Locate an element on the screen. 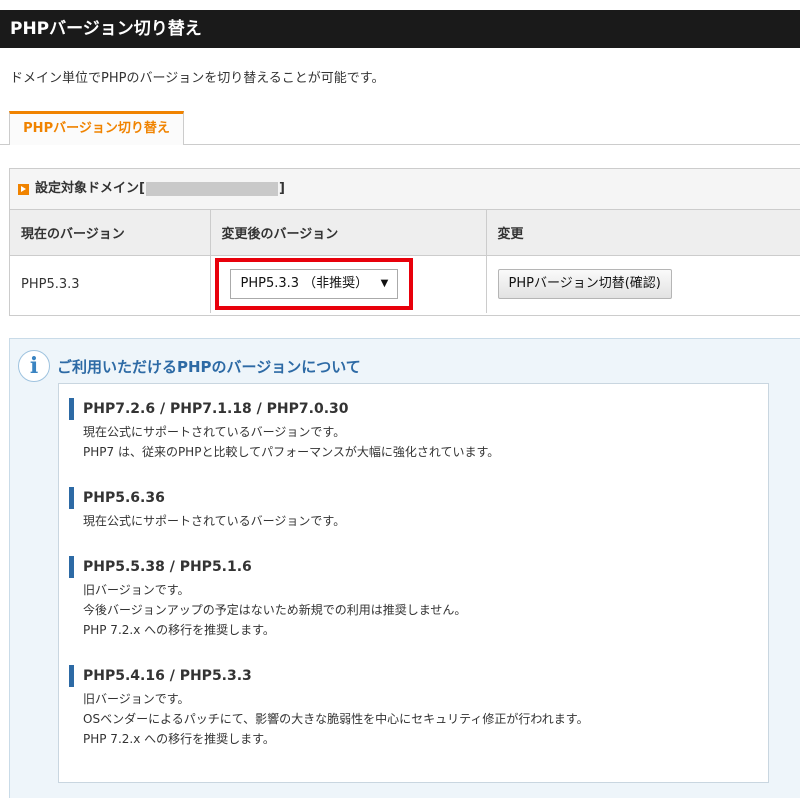 This screenshot has width=800, height=798. arrow-bullet-icon is located at coordinates (23, 189).